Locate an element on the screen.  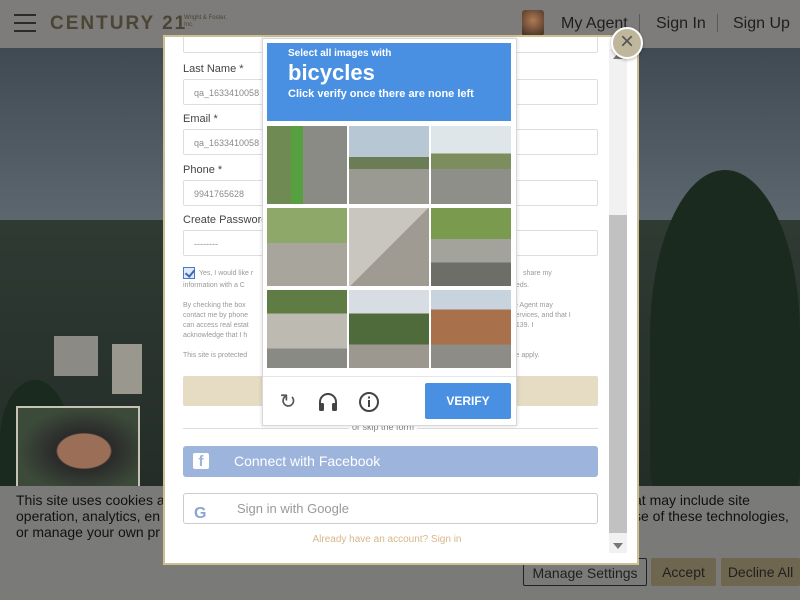
verify-button: VERIFY is located at coordinates (468, 401).